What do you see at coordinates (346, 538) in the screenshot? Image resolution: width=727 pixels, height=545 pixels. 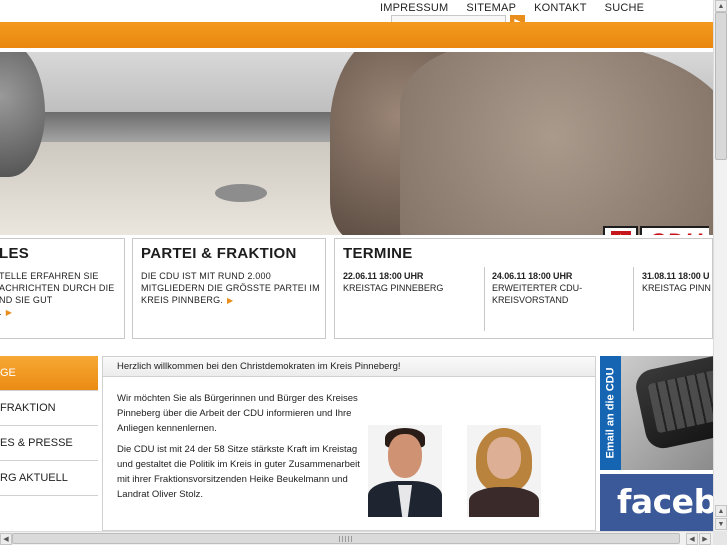 I see `horizontal-scroll-thumb` at bounding box center [346, 538].